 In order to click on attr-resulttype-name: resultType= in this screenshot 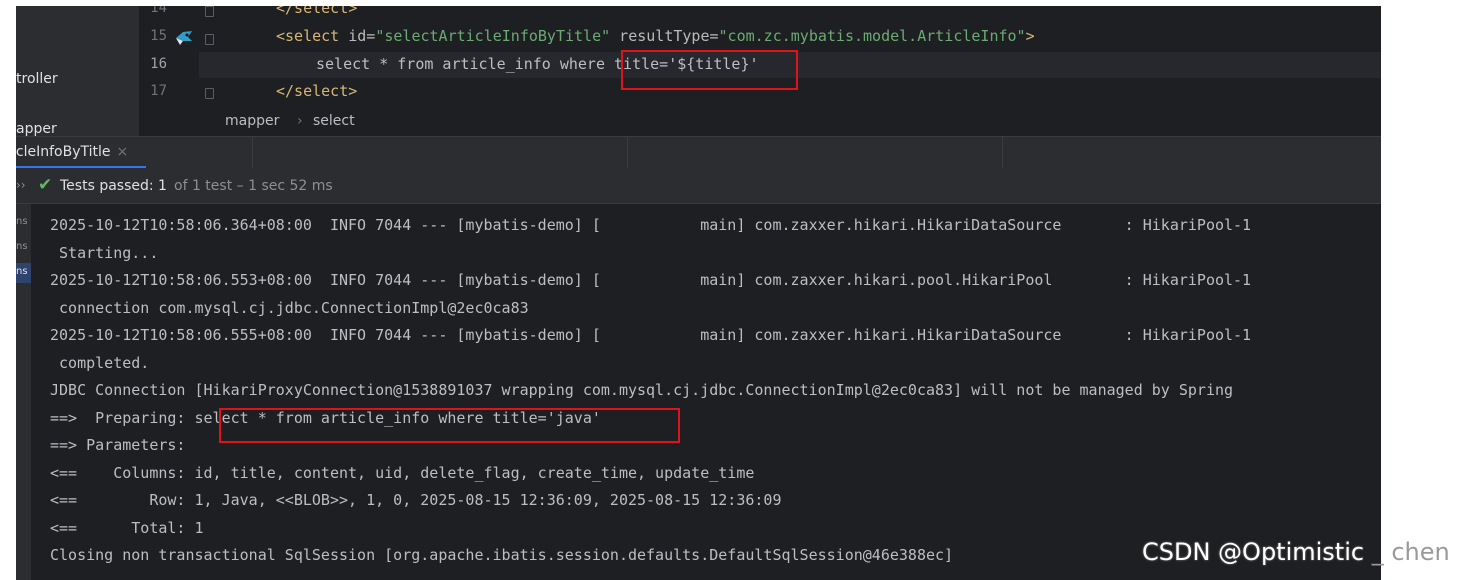, I will do `click(664, 36)`.